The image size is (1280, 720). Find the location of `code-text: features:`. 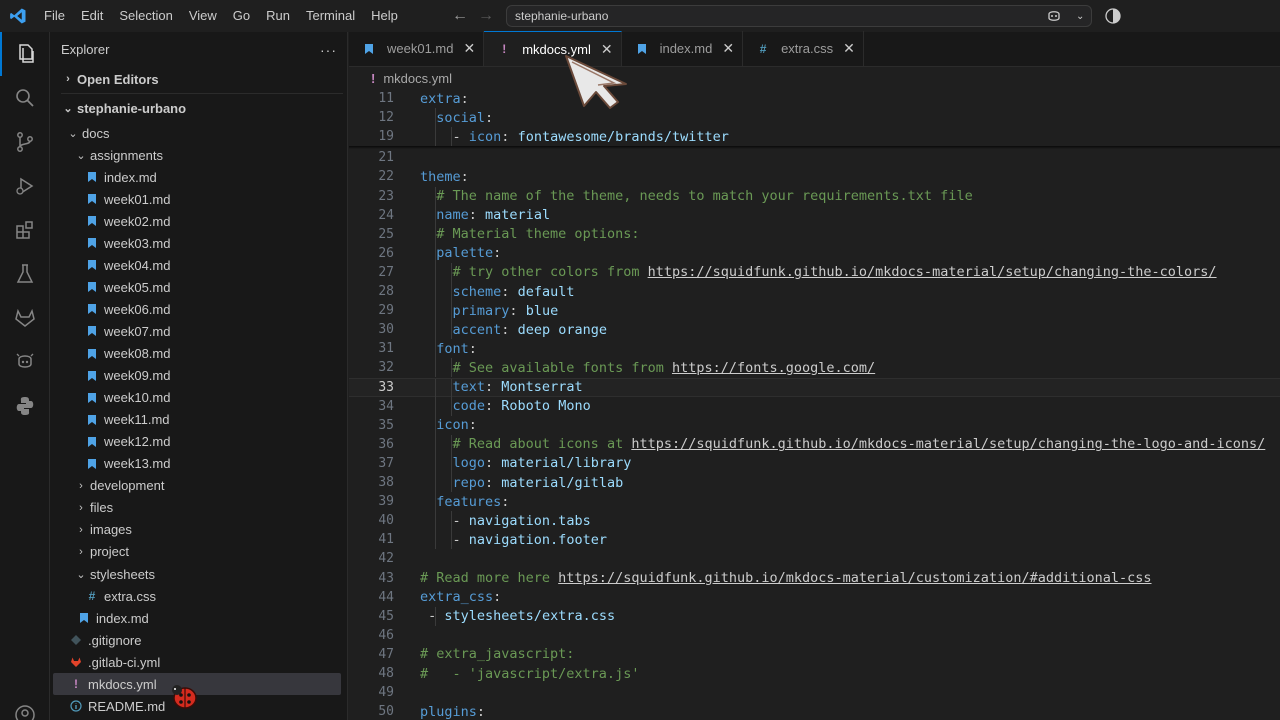

code-text: features: is located at coordinates (473, 501).